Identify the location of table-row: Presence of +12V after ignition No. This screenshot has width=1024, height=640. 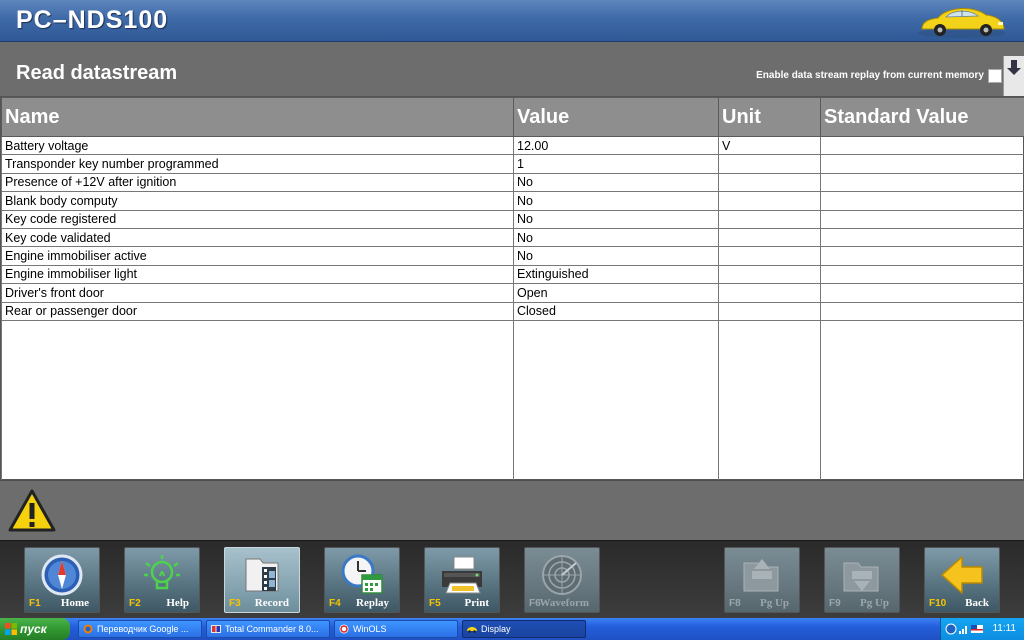
(512, 183).